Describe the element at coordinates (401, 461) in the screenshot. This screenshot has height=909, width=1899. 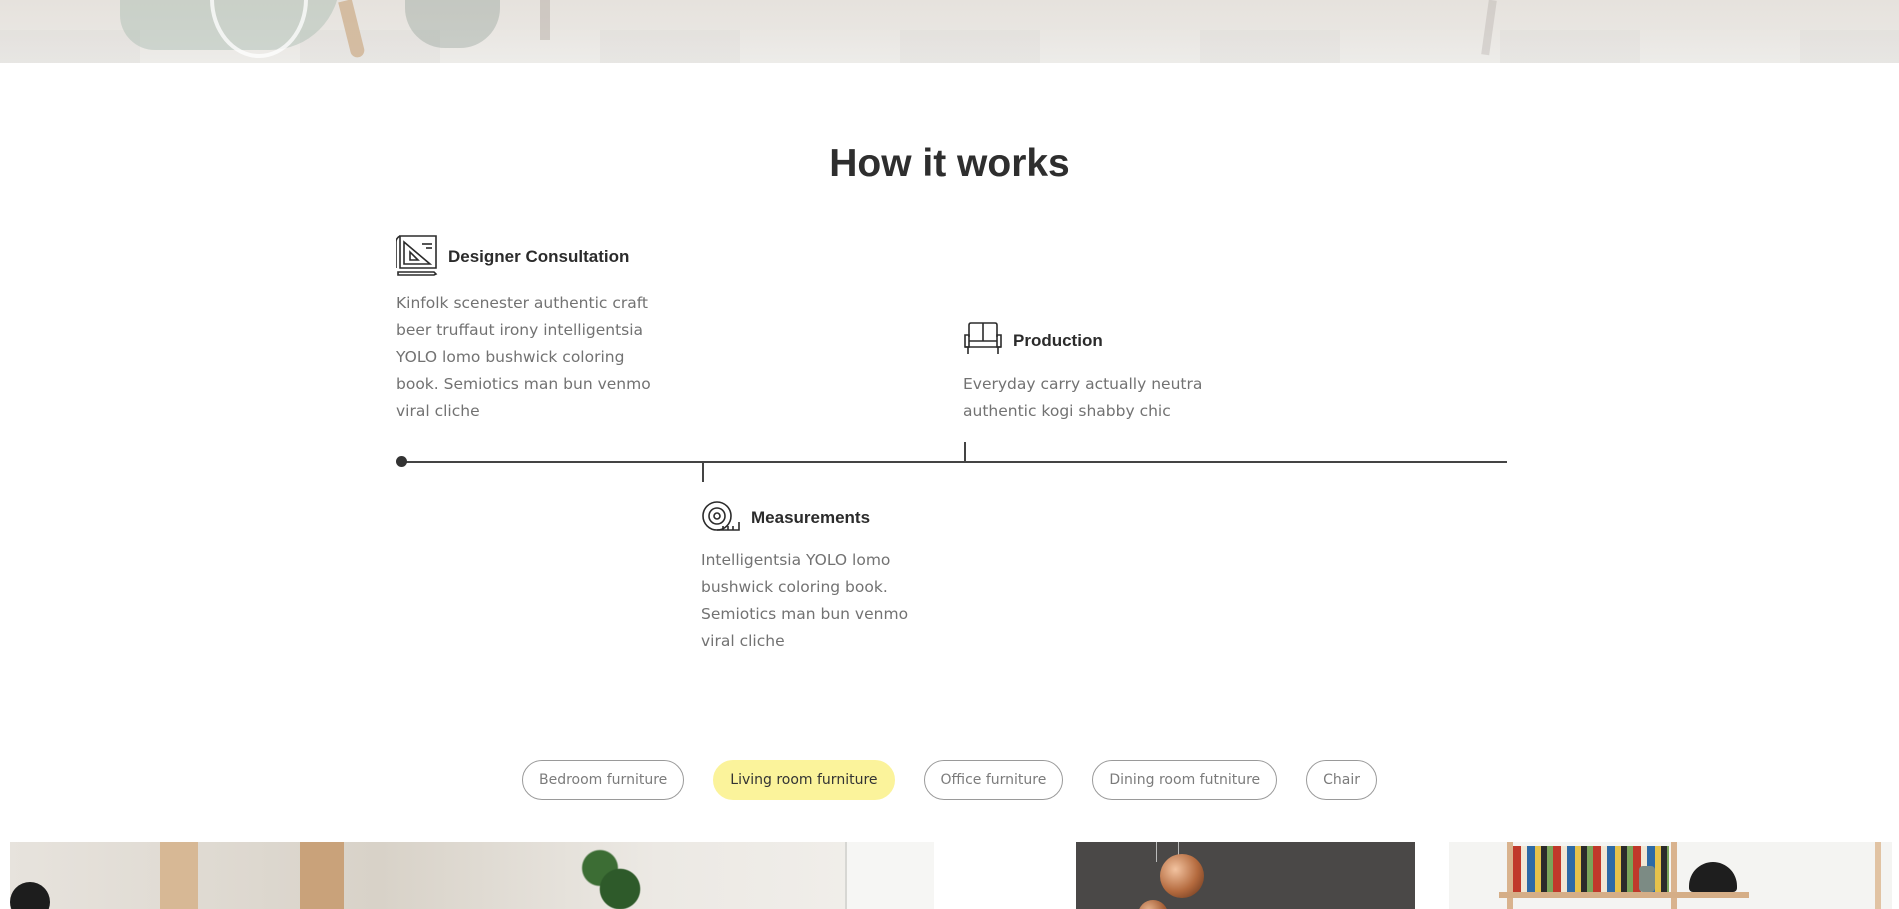
I see `timeline-start-dot` at that location.